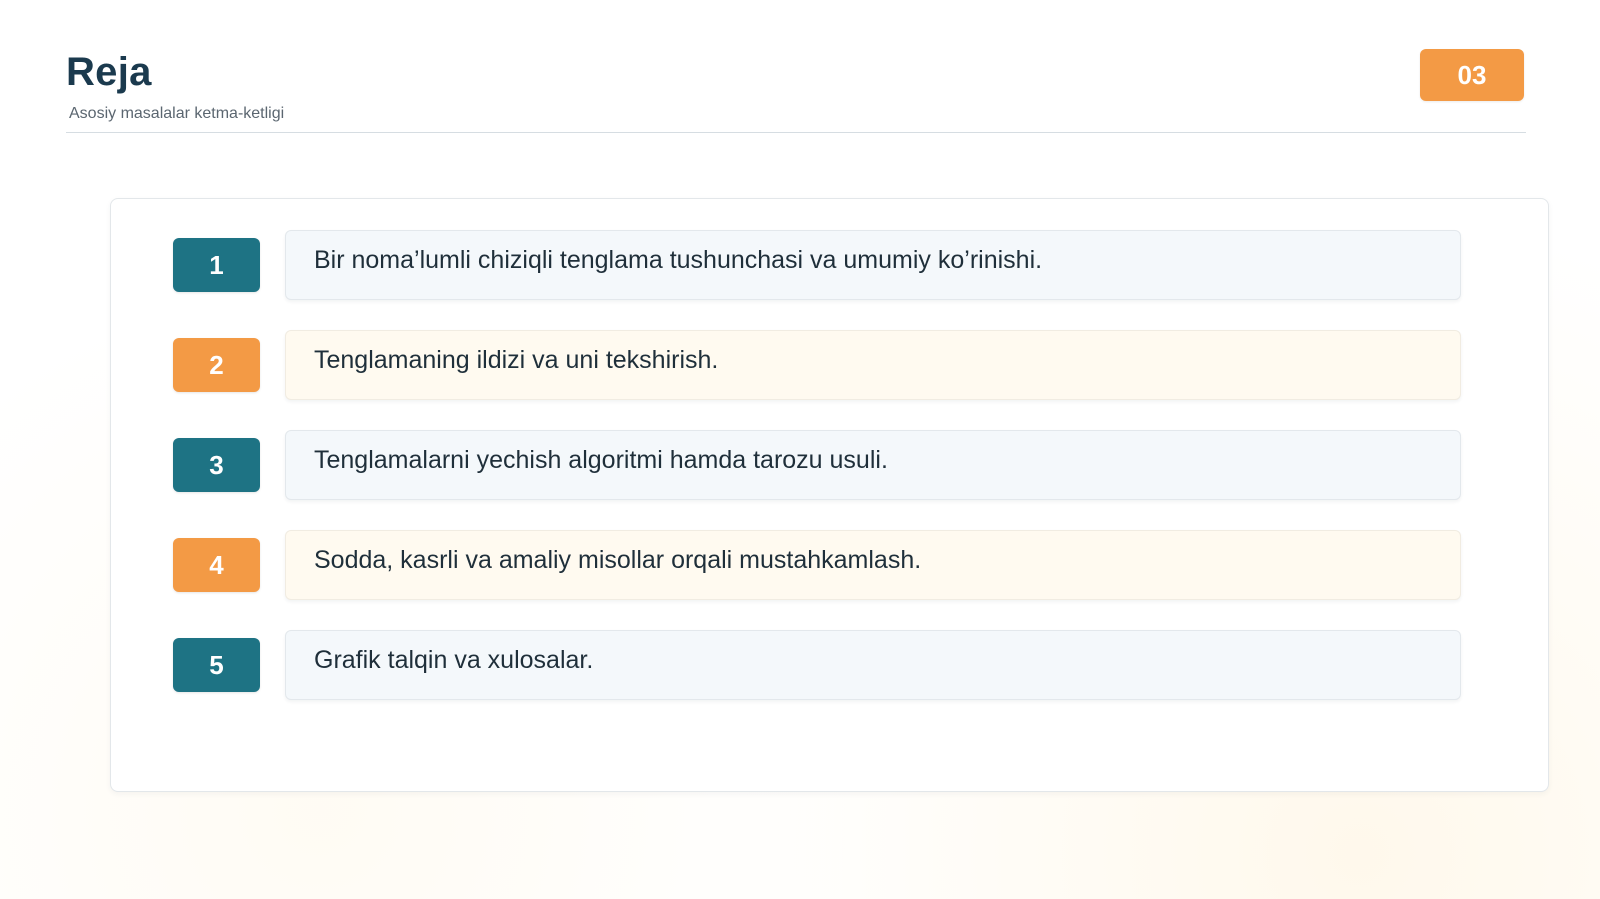 This screenshot has height=899, width=1600. What do you see at coordinates (109, 72) in the screenshot?
I see `page-title: Reja` at bounding box center [109, 72].